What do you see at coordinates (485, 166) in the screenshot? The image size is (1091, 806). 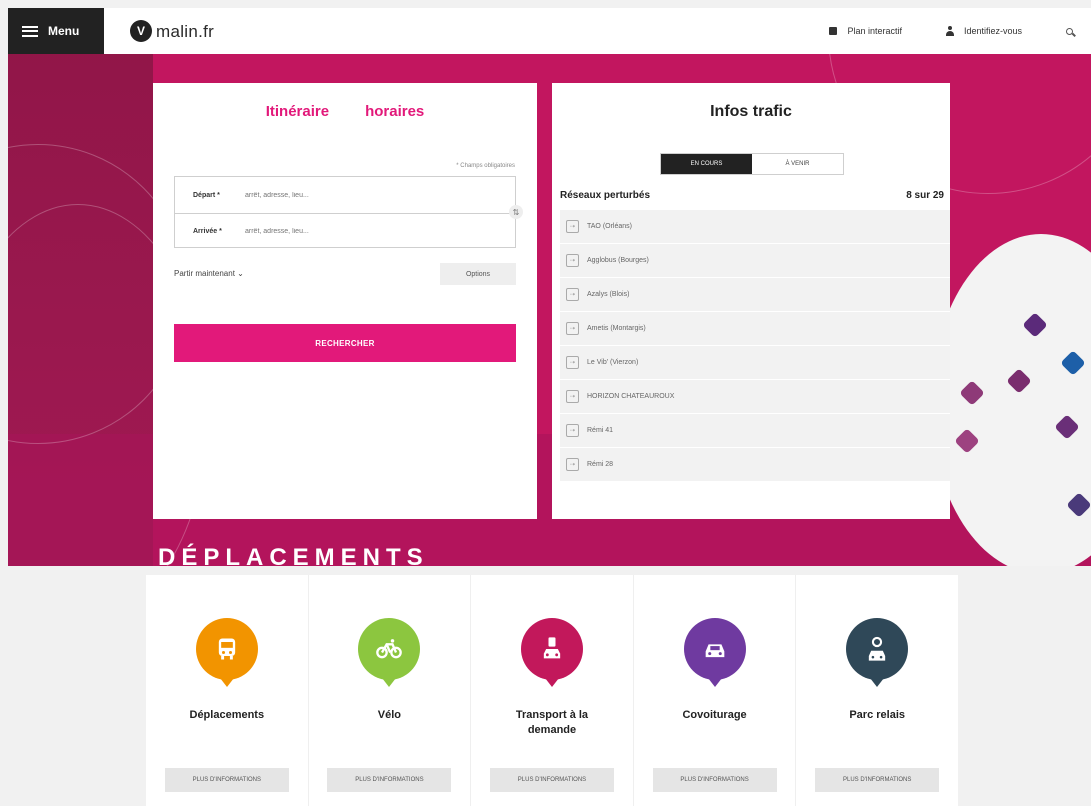 I see `mandatory-note: * Champs obligatoires` at bounding box center [485, 166].